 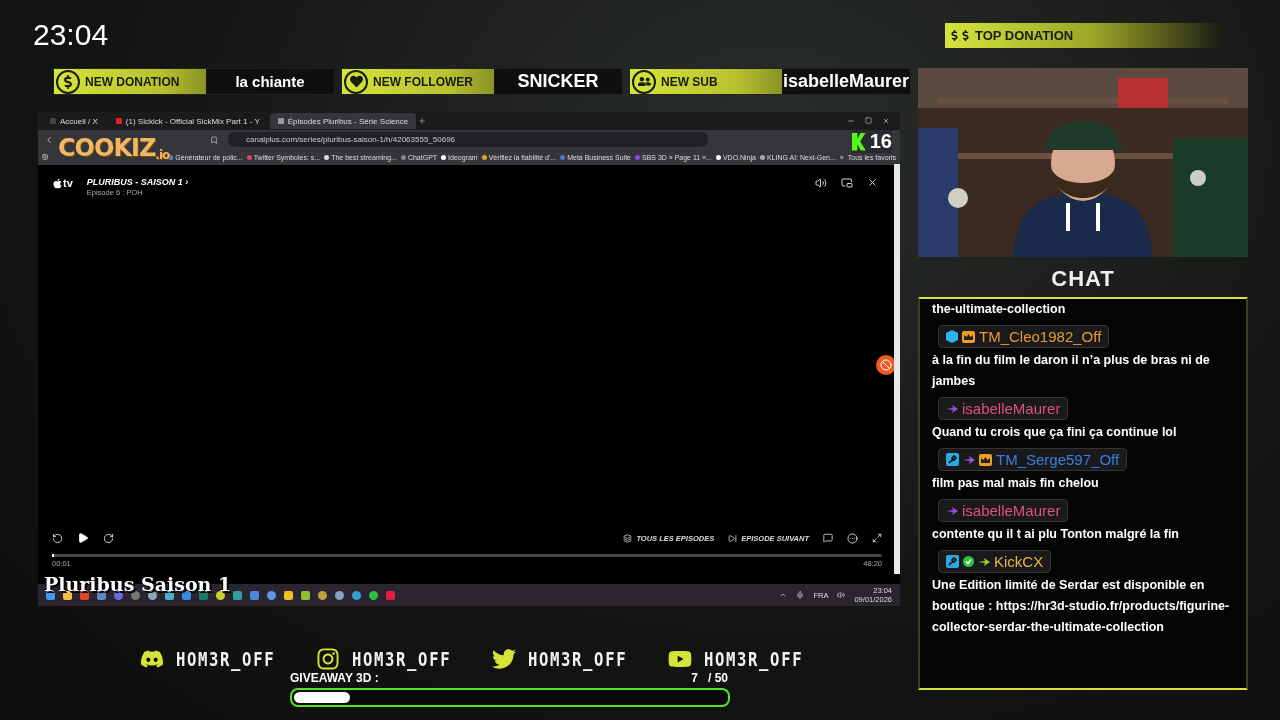 I want to click on instagram-icon, so click(x=327, y=659).